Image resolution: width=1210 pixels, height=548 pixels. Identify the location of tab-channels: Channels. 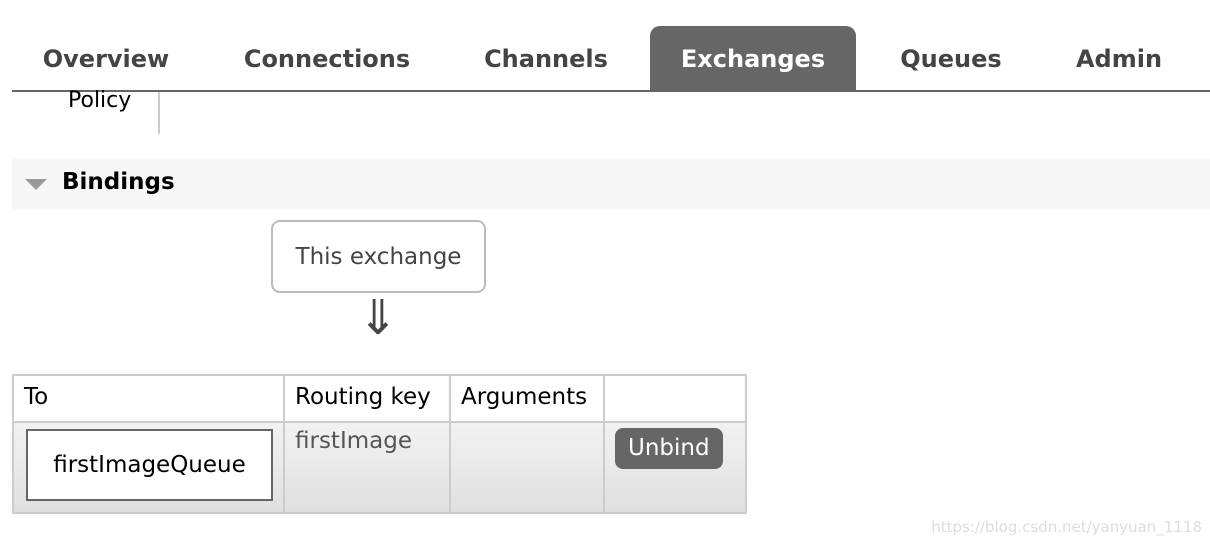
(546, 58).